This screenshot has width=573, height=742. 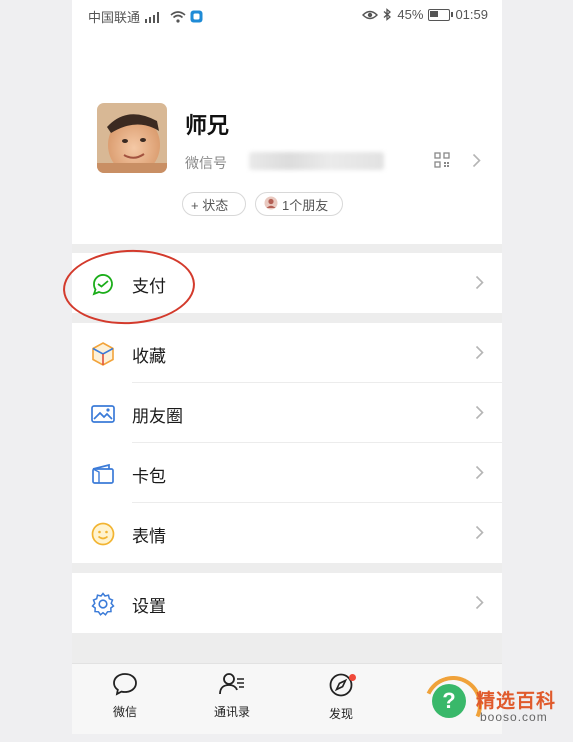 What do you see at coordinates (125, 686) in the screenshot?
I see `chat-icon` at bounding box center [125, 686].